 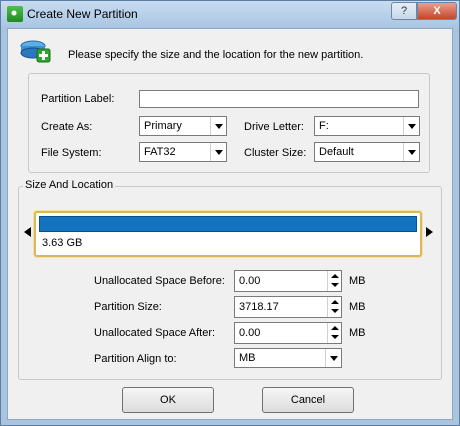 What do you see at coordinates (168, 400) in the screenshot?
I see `ok-button: OK` at bounding box center [168, 400].